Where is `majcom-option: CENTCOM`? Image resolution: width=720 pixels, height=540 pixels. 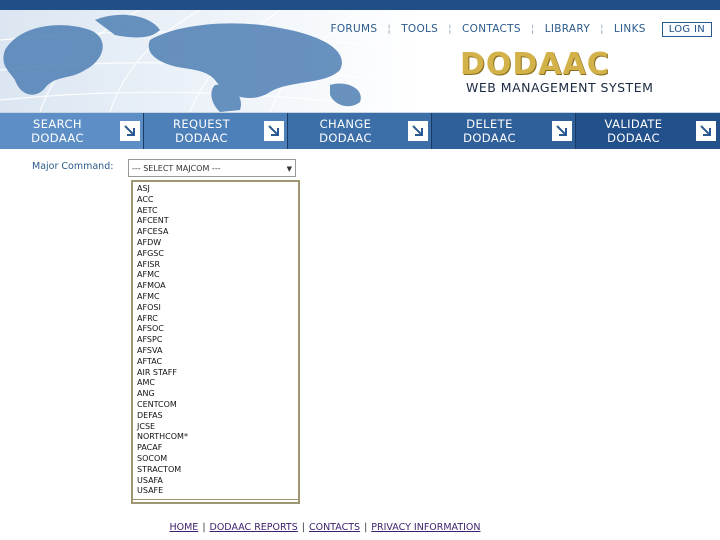 majcom-option: CENTCOM is located at coordinates (217, 405).